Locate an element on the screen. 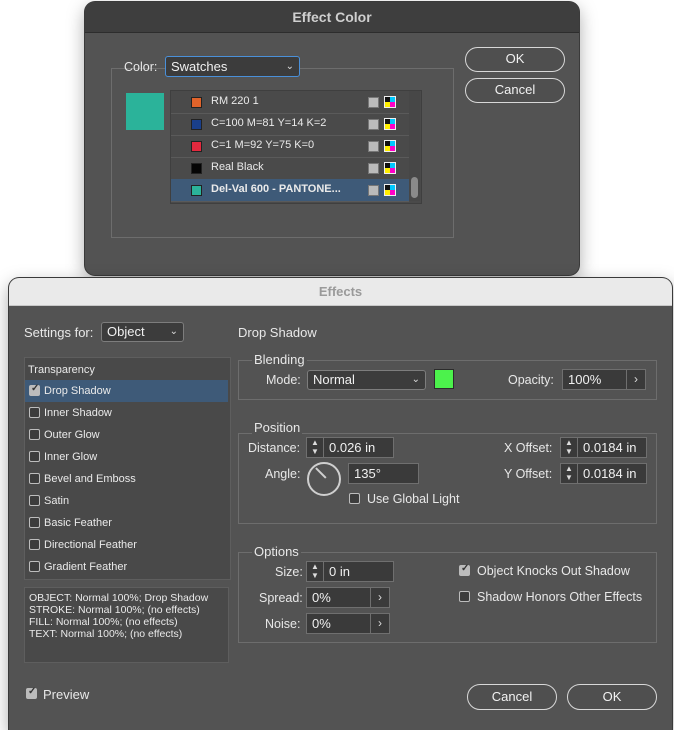 This screenshot has height=730, width=674. y-offset-value: 0.0184 in is located at coordinates (610, 473).